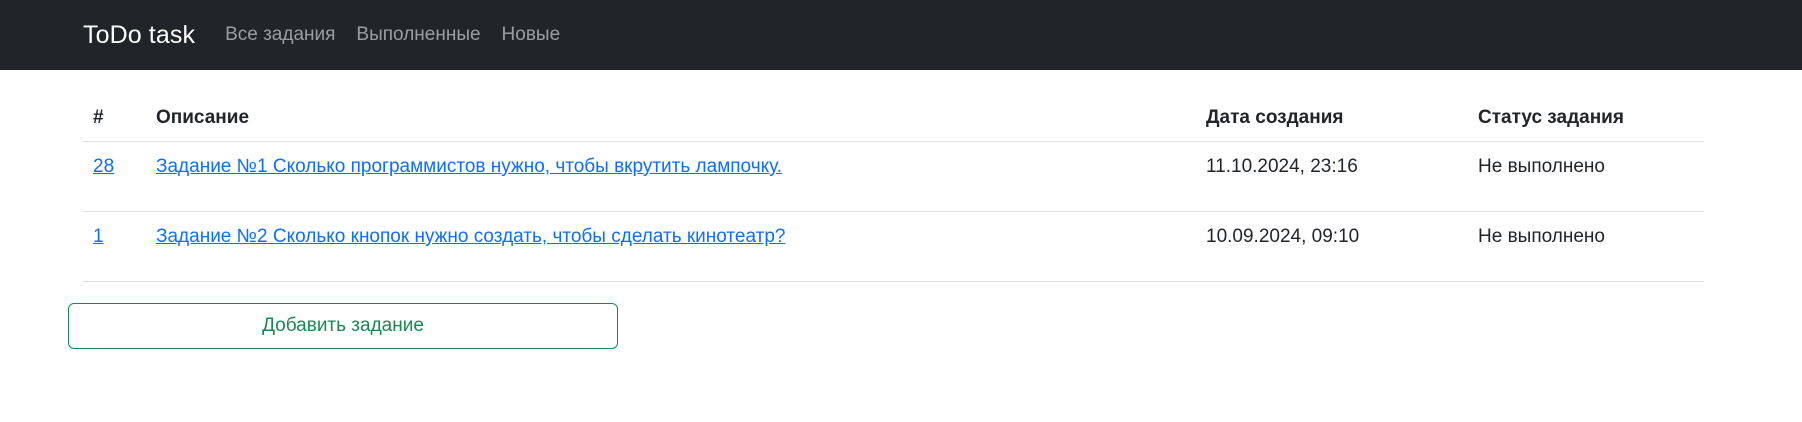 This screenshot has width=1802, height=422. I want to click on nav-link-completed: Выполненные, so click(418, 35).